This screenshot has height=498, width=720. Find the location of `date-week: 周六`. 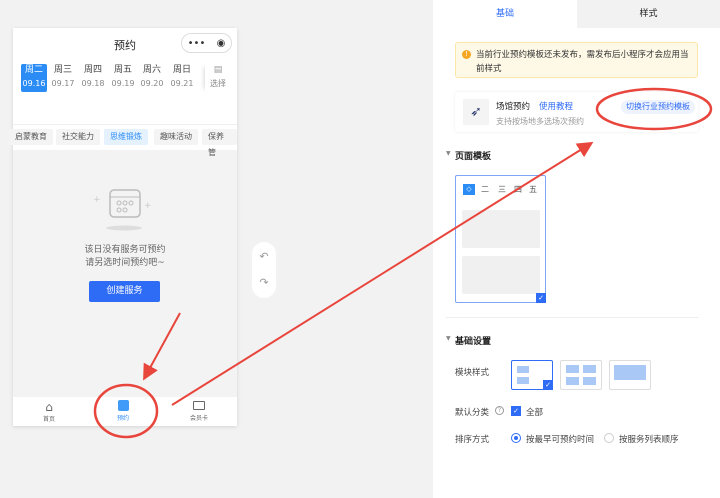

date-week: 周六 is located at coordinates (151, 70).